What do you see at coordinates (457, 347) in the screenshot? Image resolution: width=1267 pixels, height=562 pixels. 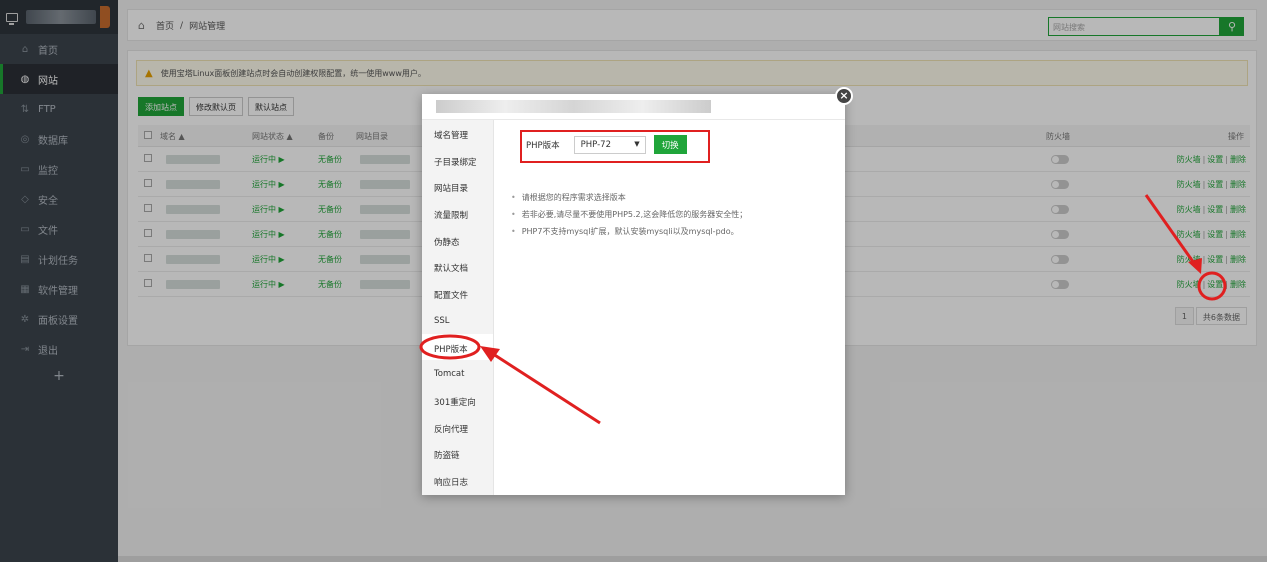 I see `modal-menu-item: PHP版本` at bounding box center [457, 347].